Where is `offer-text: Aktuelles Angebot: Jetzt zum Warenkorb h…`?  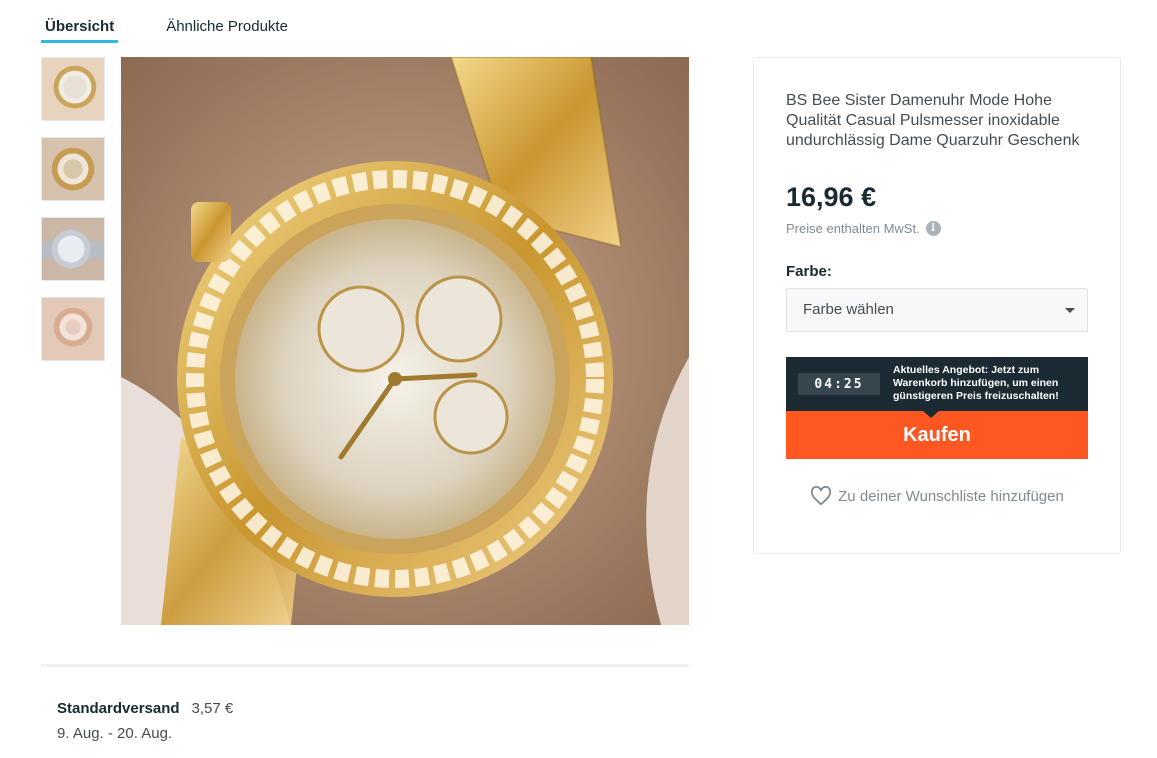
offer-text: Aktuelles Angebot: Jetzt zum Warenkorb h… is located at coordinates (976, 383).